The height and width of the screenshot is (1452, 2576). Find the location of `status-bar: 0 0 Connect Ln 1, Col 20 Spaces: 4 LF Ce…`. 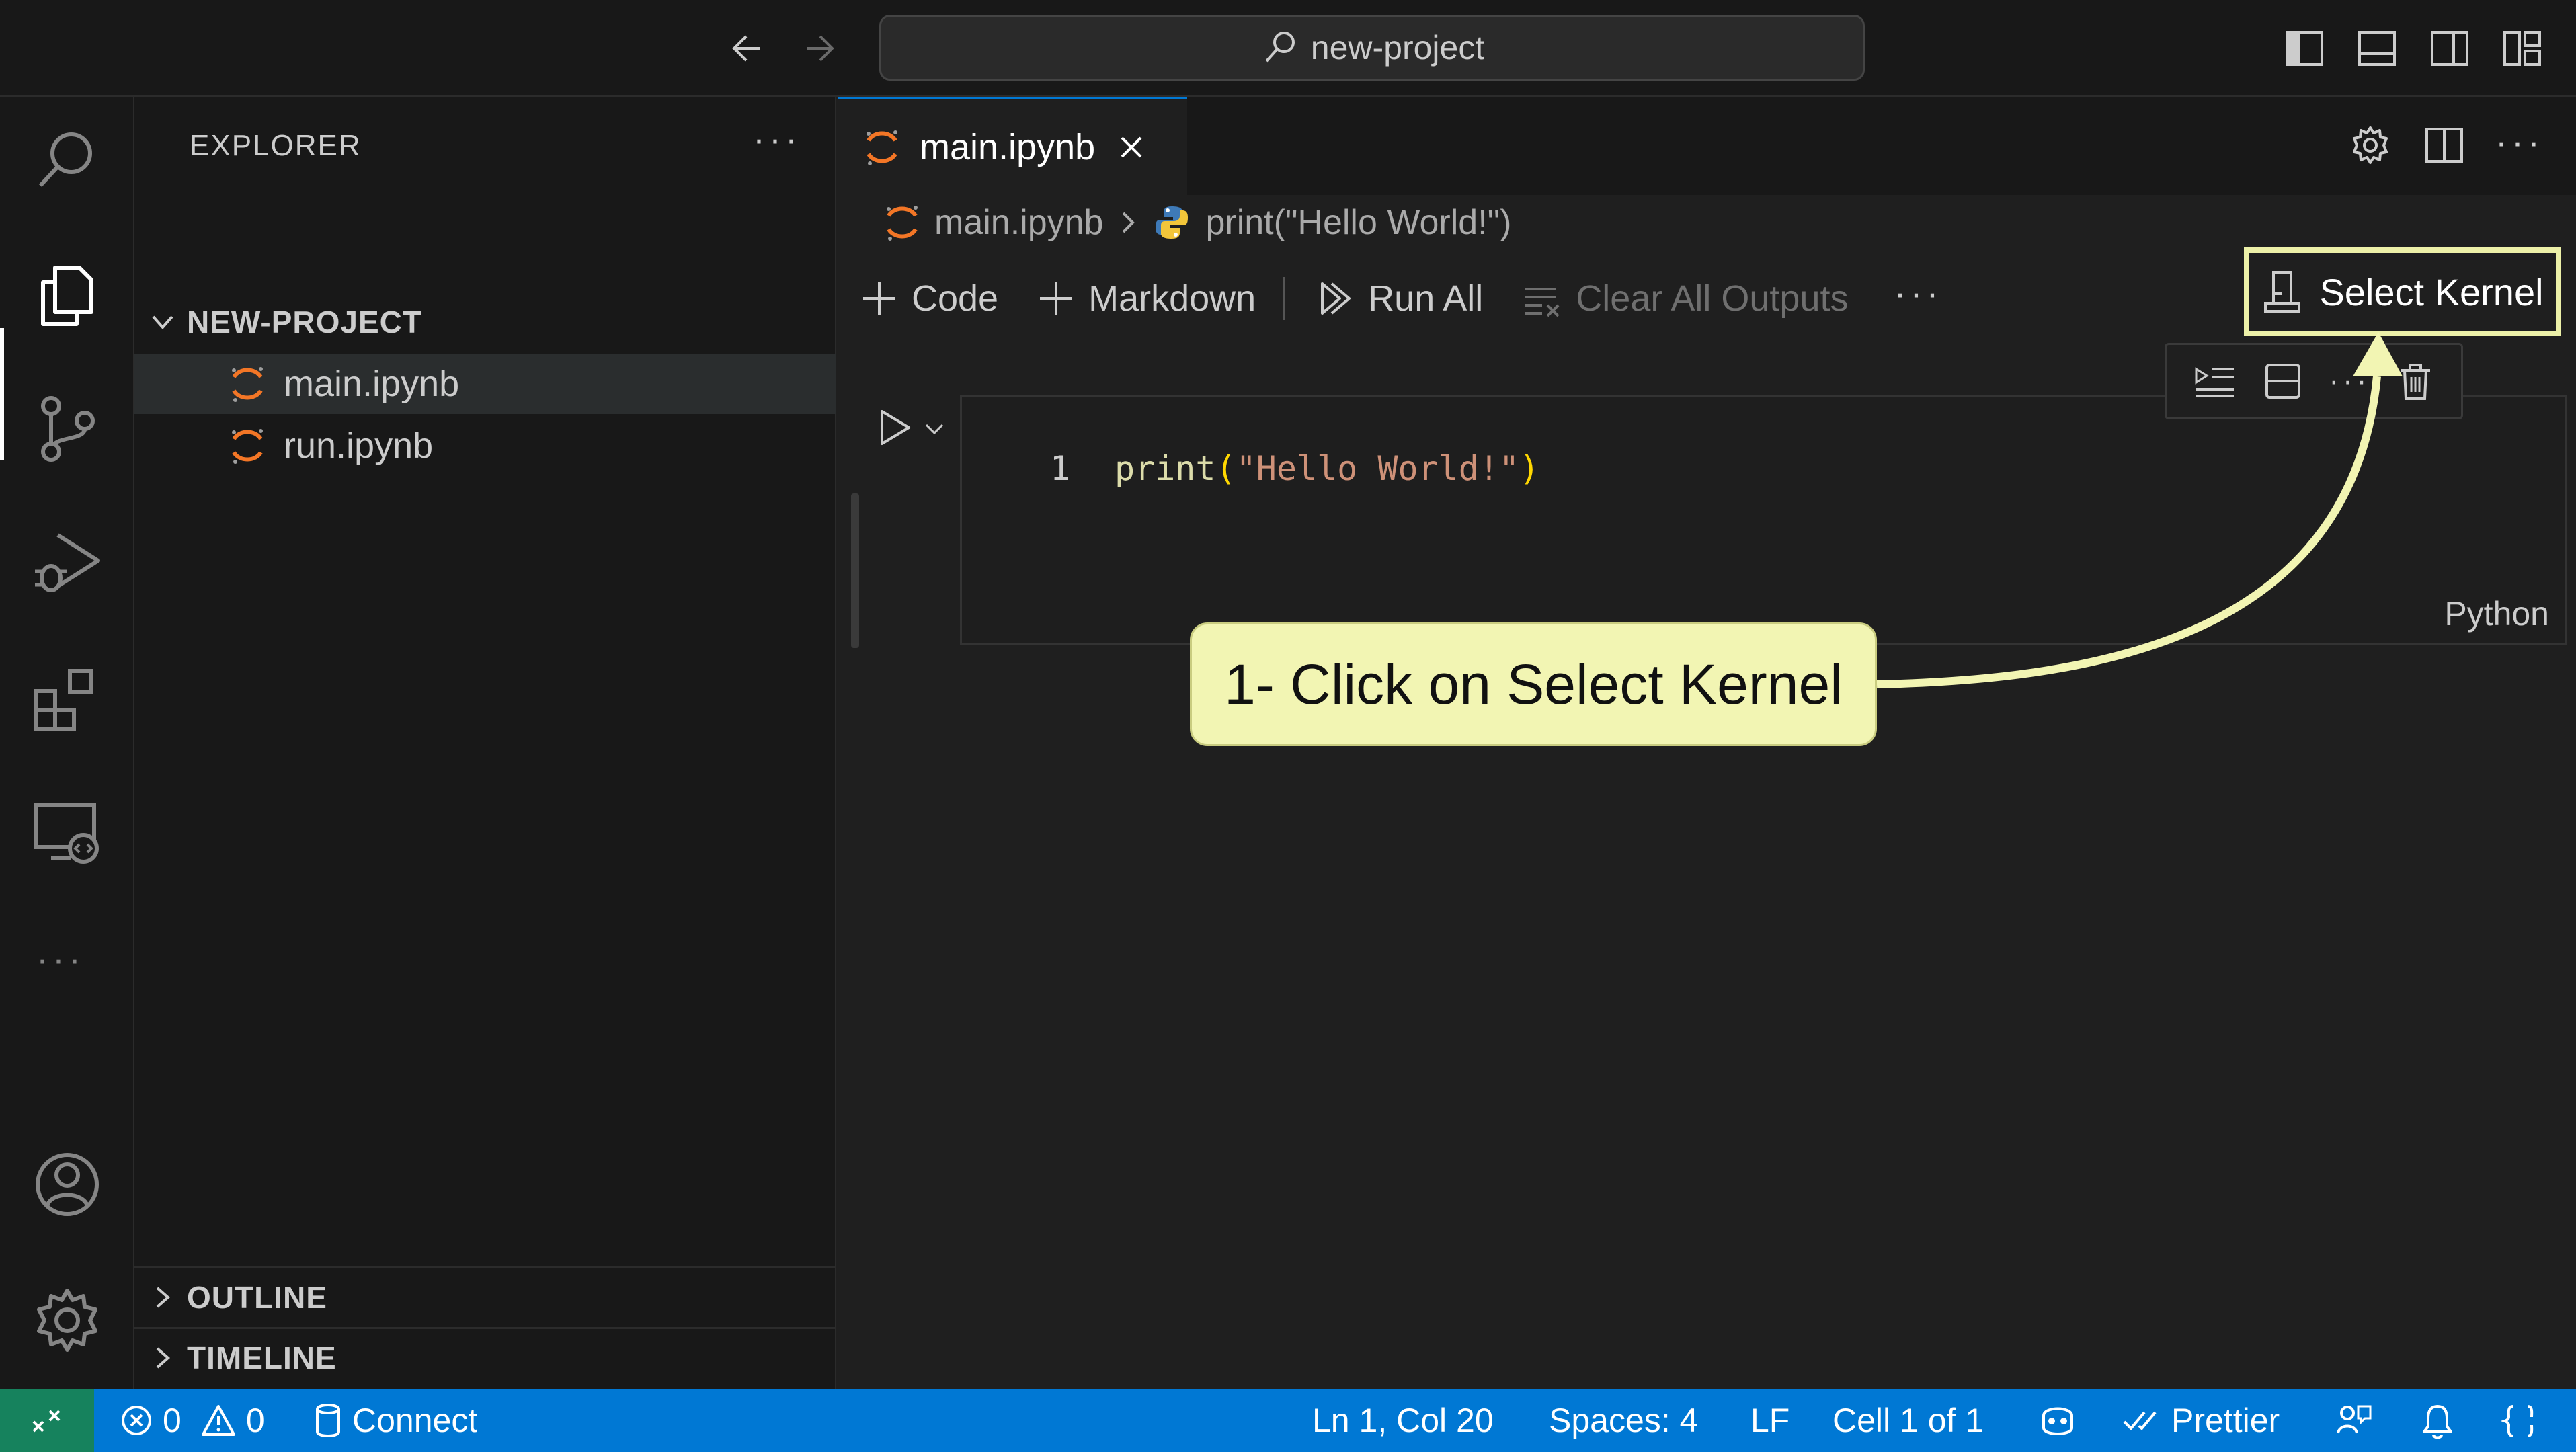

status-bar: 0 0 Connect Ln 1, Col 20 Spaces: 4 LF Ce… is located at coordinates (1288, 1420).